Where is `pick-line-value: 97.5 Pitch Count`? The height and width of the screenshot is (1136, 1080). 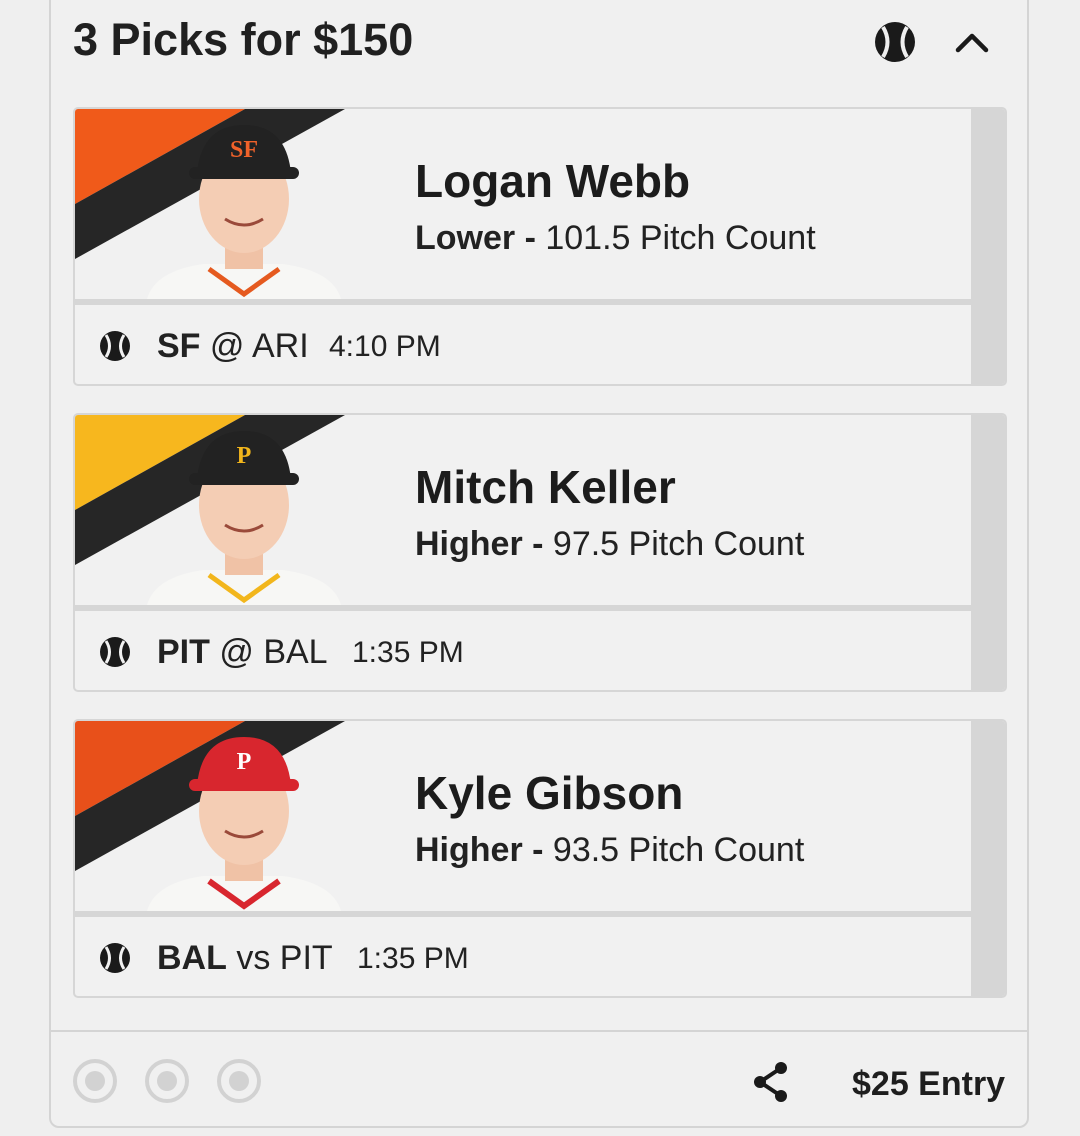 pick-line-value: 97.5 Pitch Count is located at coordinates (678, 544).